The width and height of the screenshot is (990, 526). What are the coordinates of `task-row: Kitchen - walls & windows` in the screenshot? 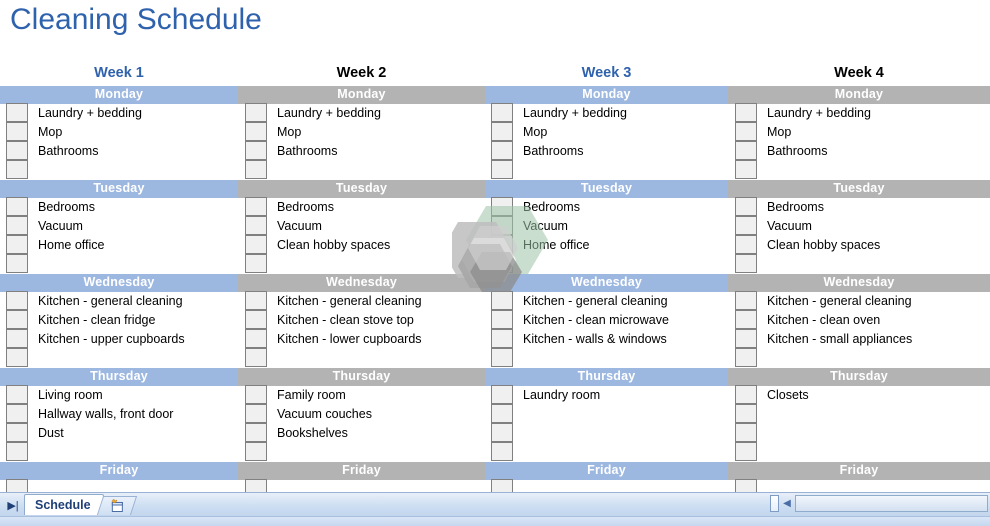 It's located at (606, 339).